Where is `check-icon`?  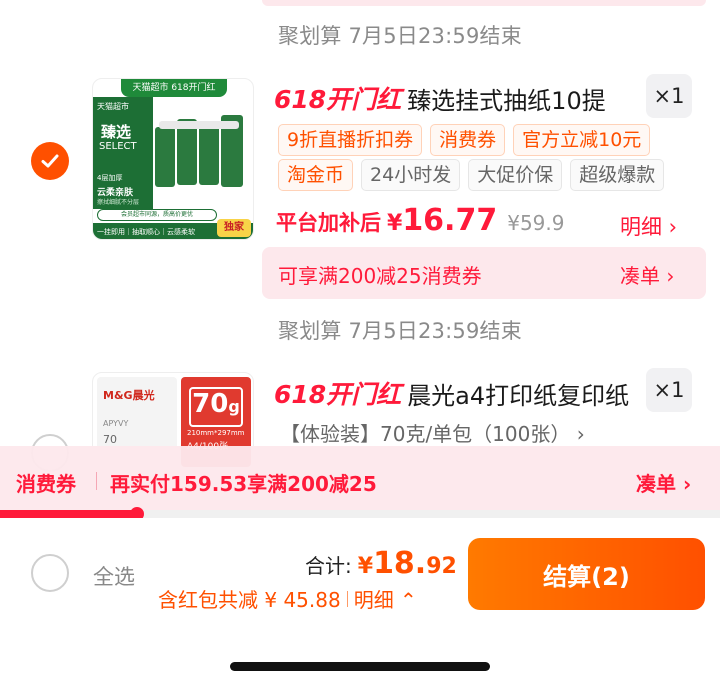
check-icon is located at coordinates (50, 161).